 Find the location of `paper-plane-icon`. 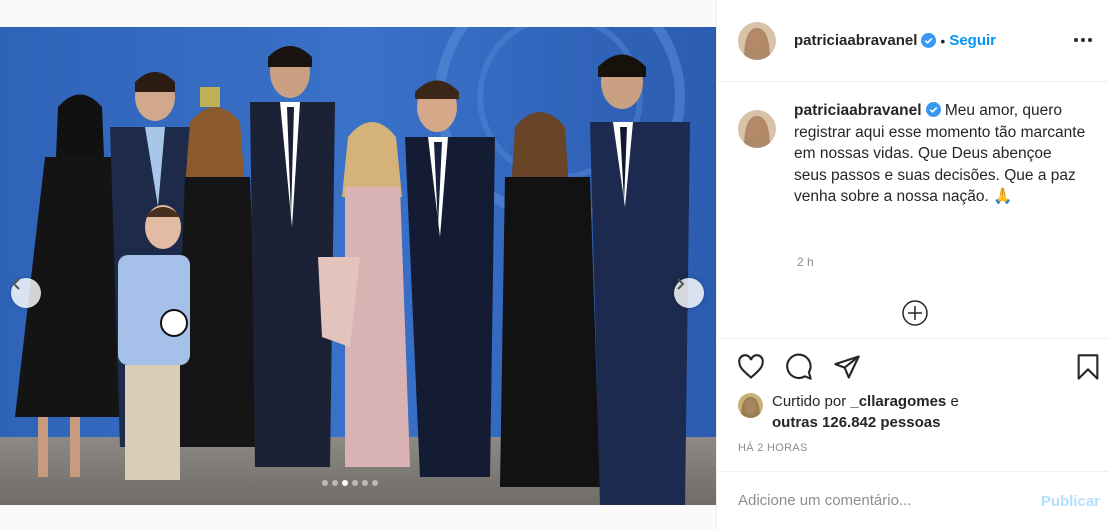

paper-plane-icon is located at coordinates (847, 367).